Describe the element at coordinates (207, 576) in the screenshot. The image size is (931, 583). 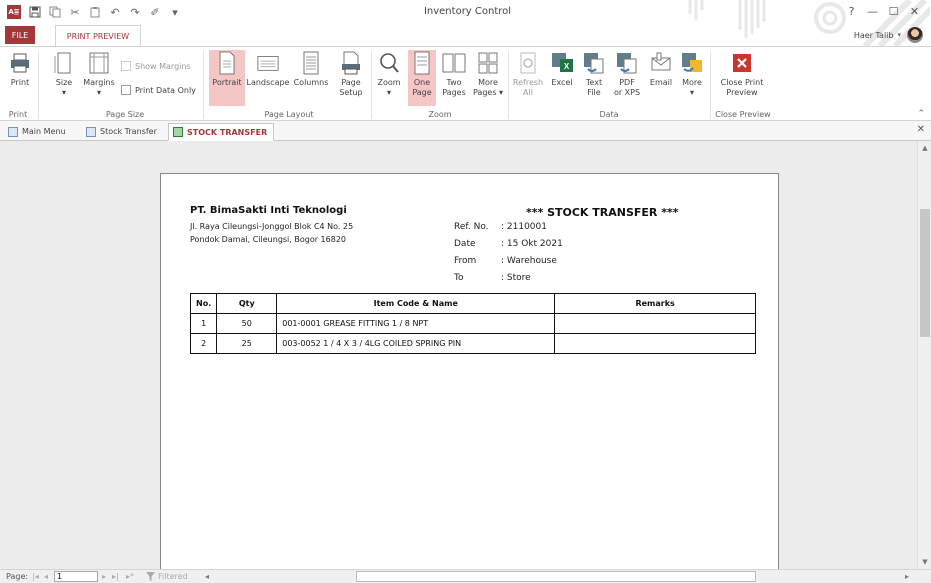
I see `scroll-left-icon: ◂` at that location.